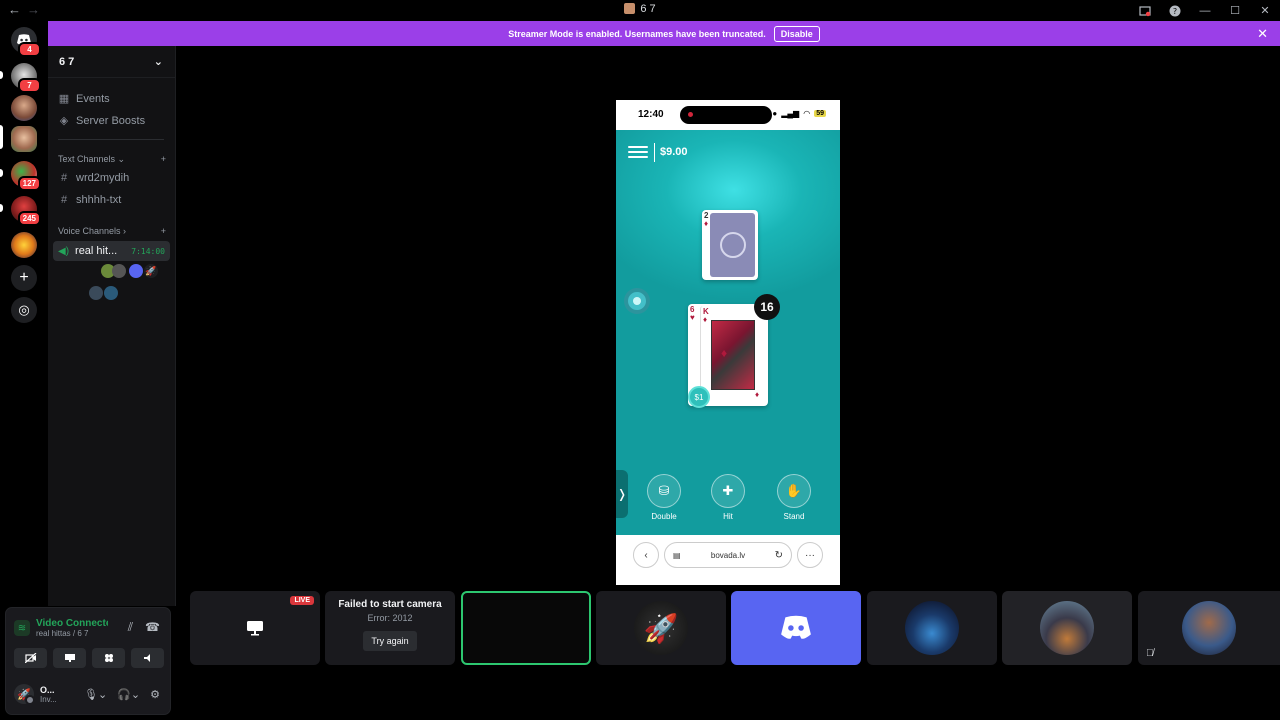 This screenshot has height=720, width=1280. Describe the element at coordinates (646, 555) in the screenshot. I see `browser-back-button: ‹` at that location.